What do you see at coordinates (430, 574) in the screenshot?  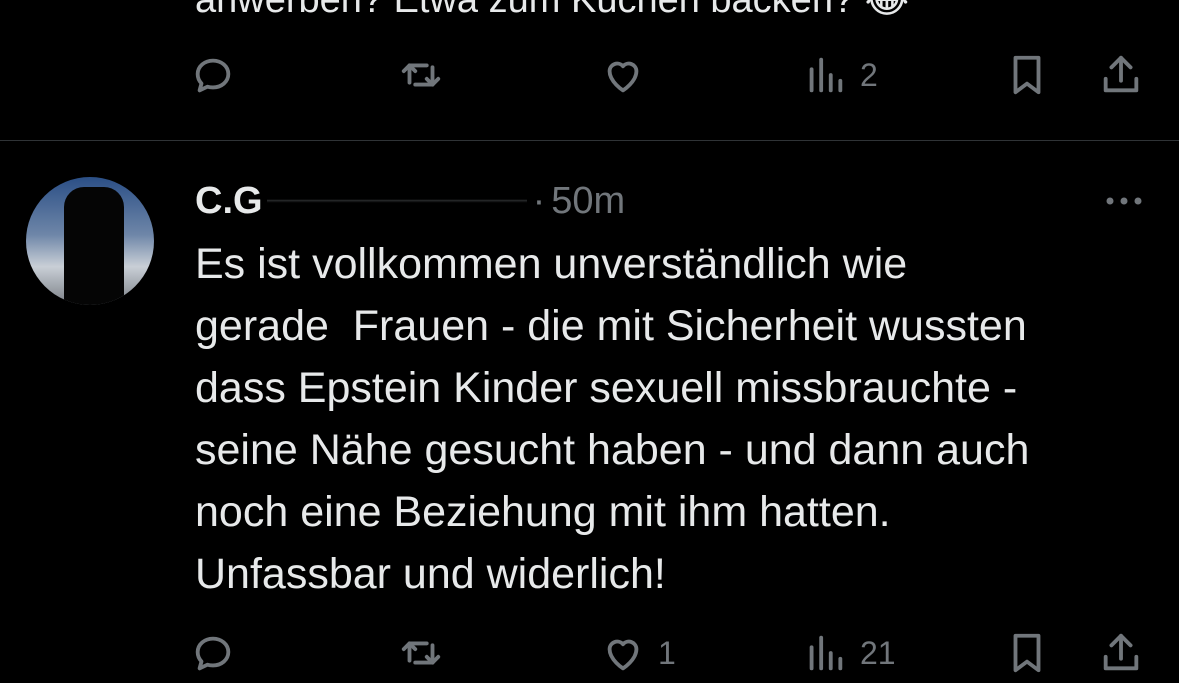 I see `tweet-text-line: Unfassbar und widerlich!` at bounding box center [430, 574].